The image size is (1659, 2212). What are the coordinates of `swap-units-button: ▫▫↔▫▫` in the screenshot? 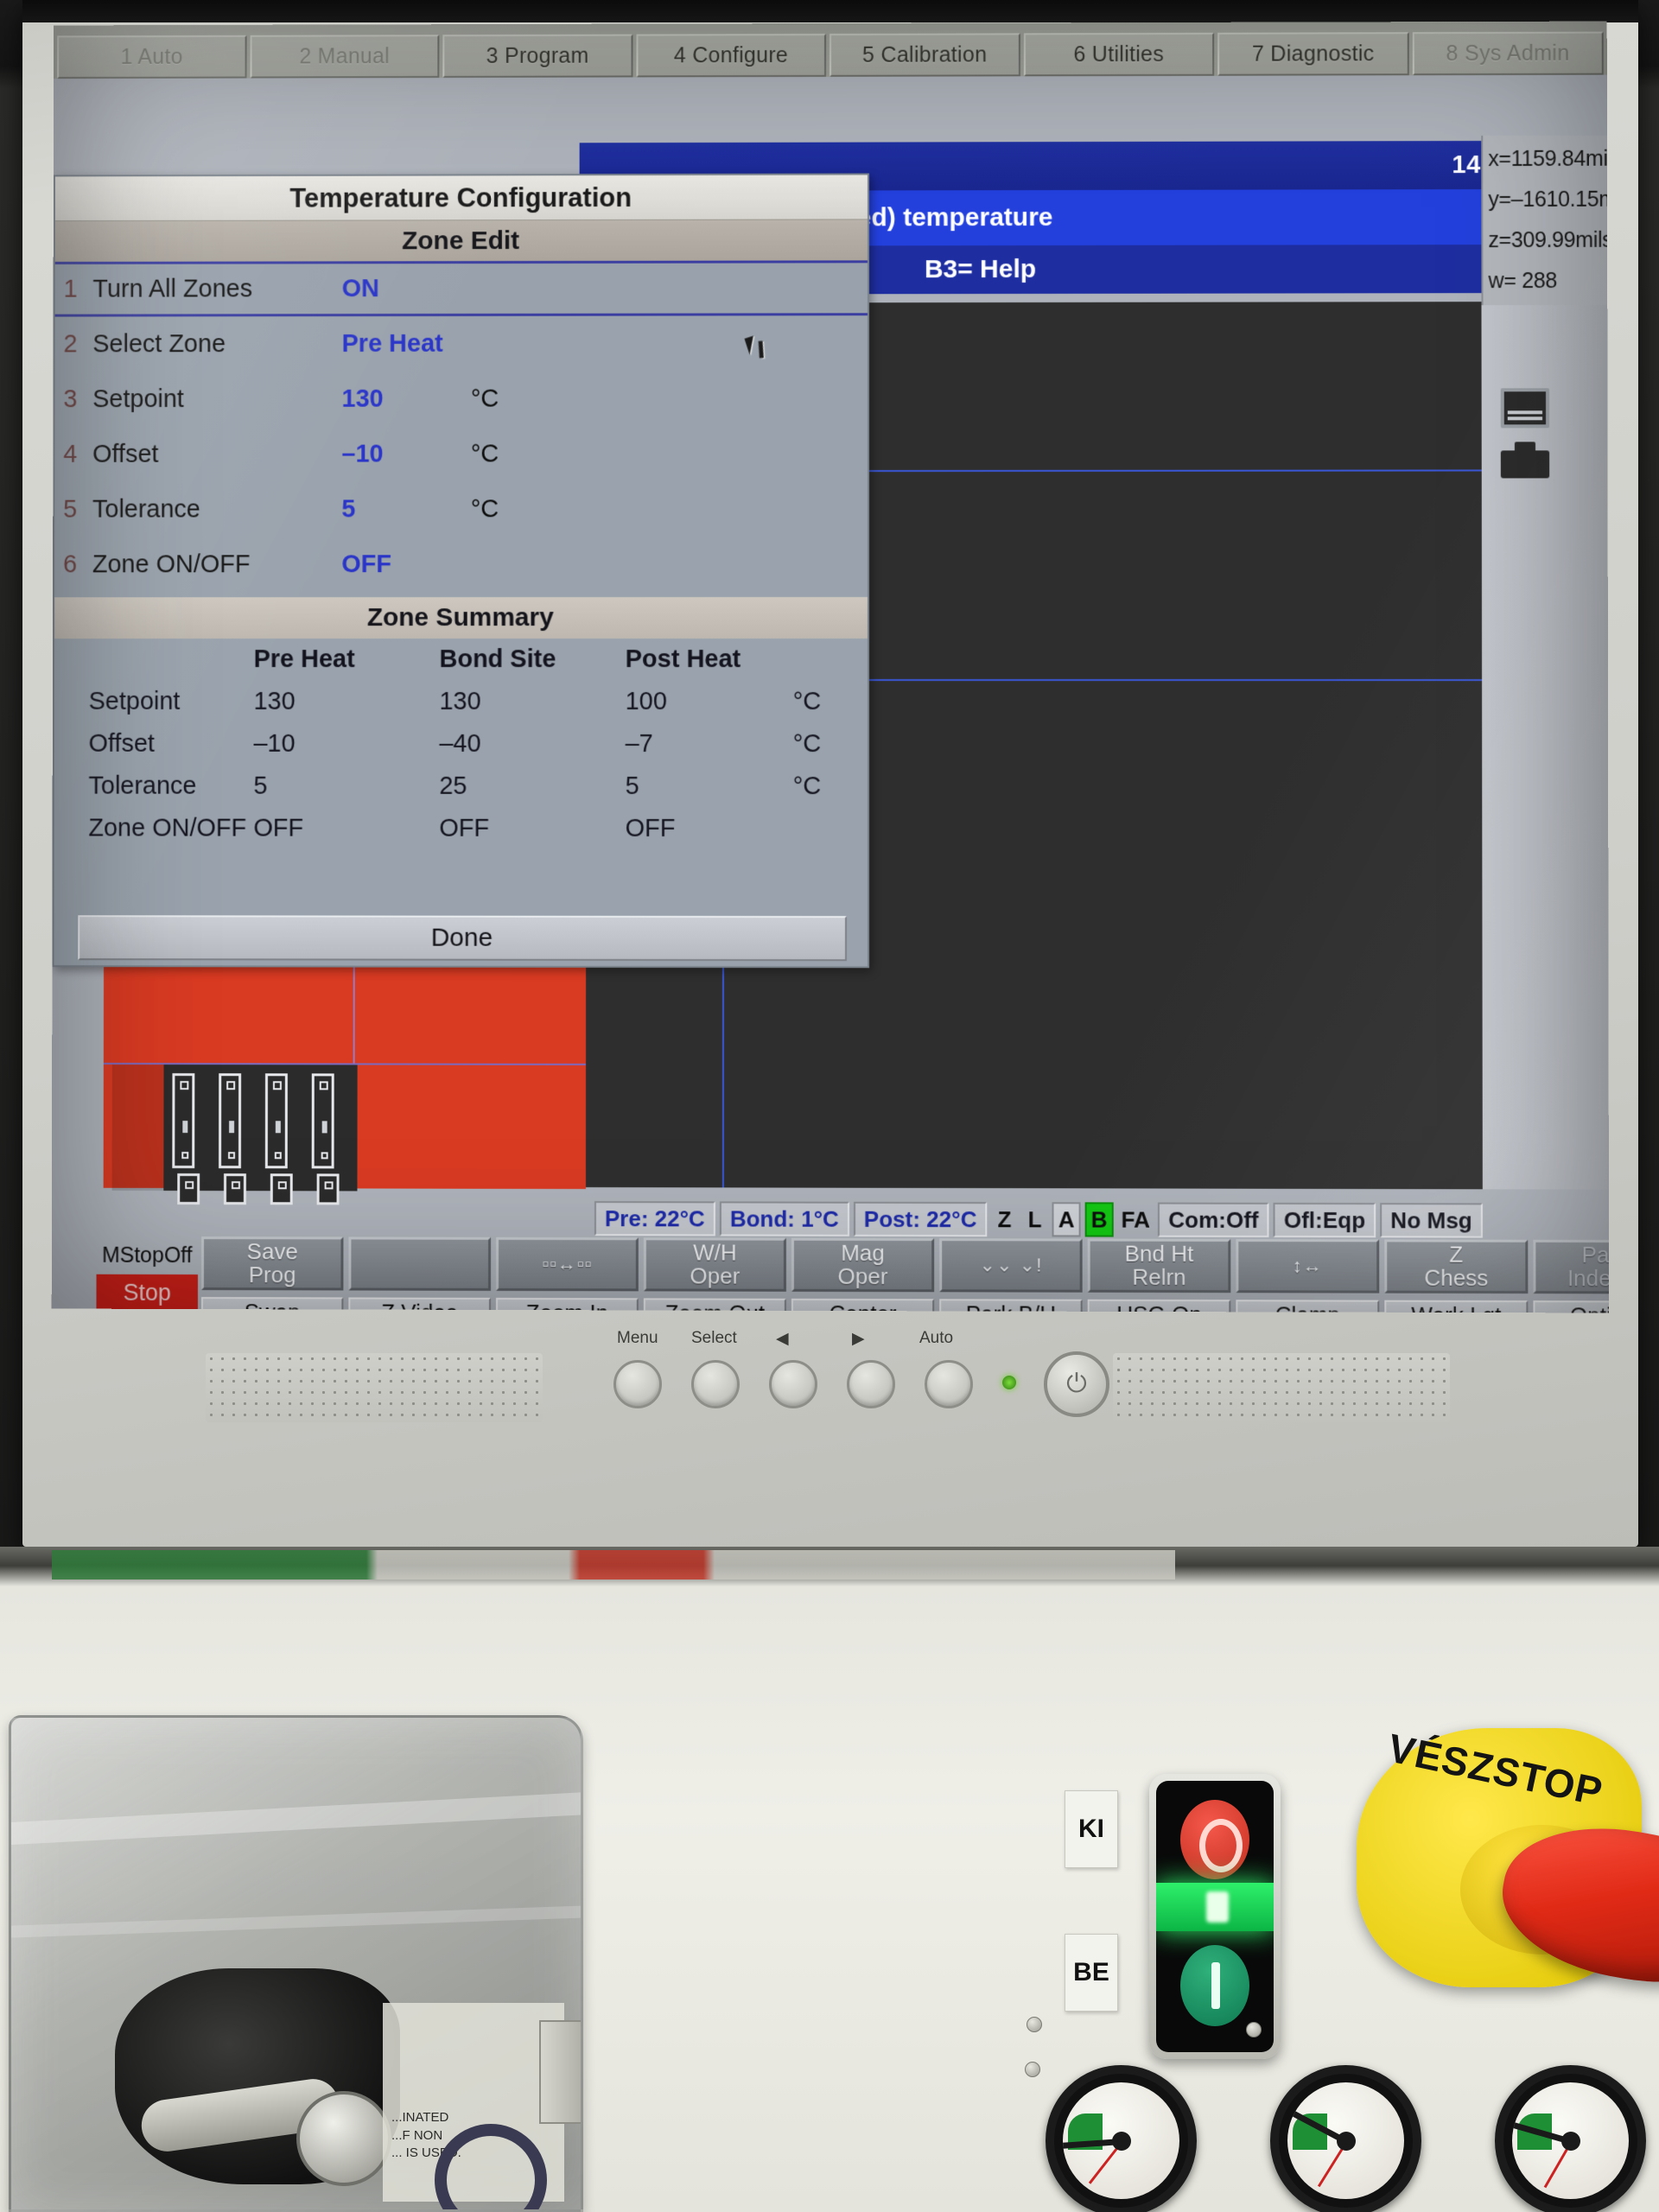 It's located at (567, 1264).